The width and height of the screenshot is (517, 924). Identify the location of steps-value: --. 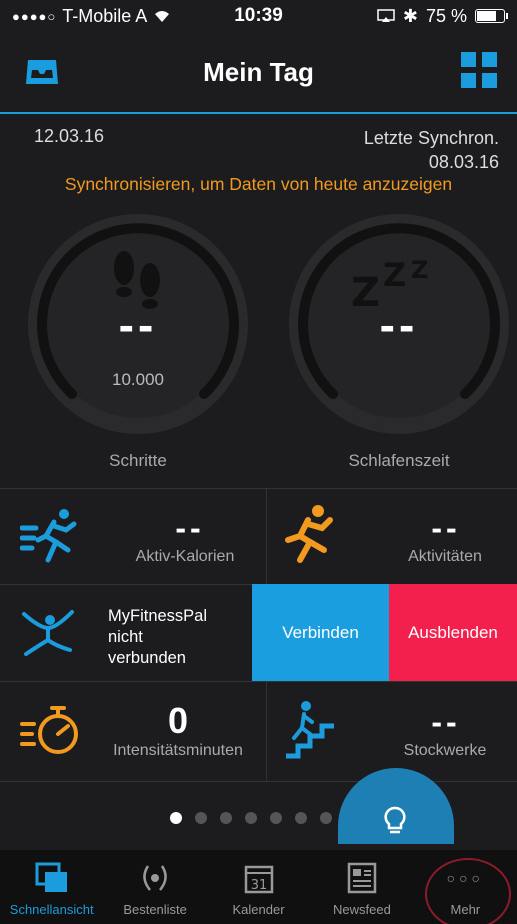
(138, 325).